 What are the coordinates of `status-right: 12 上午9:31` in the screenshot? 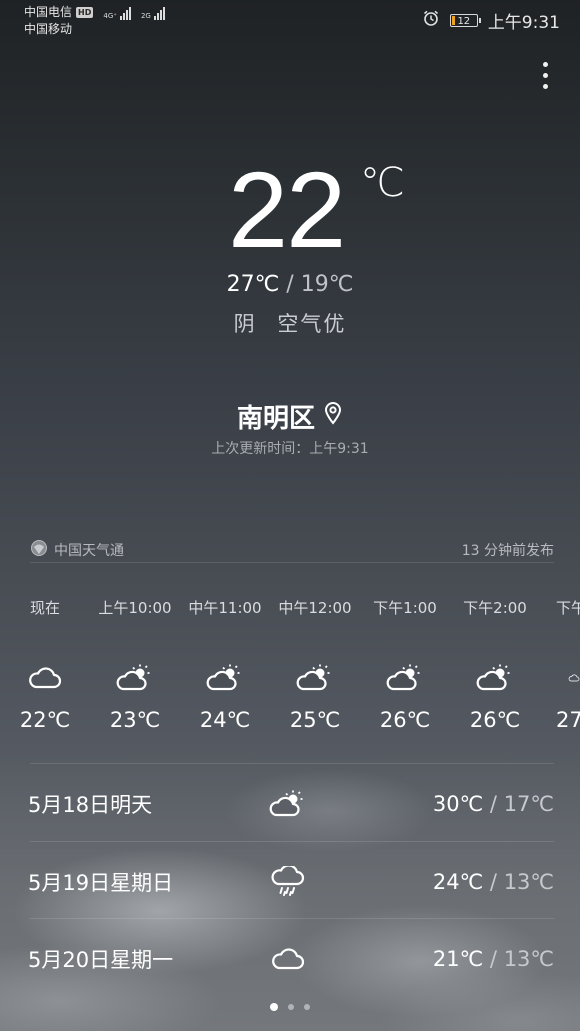 It's located at (491, 20).